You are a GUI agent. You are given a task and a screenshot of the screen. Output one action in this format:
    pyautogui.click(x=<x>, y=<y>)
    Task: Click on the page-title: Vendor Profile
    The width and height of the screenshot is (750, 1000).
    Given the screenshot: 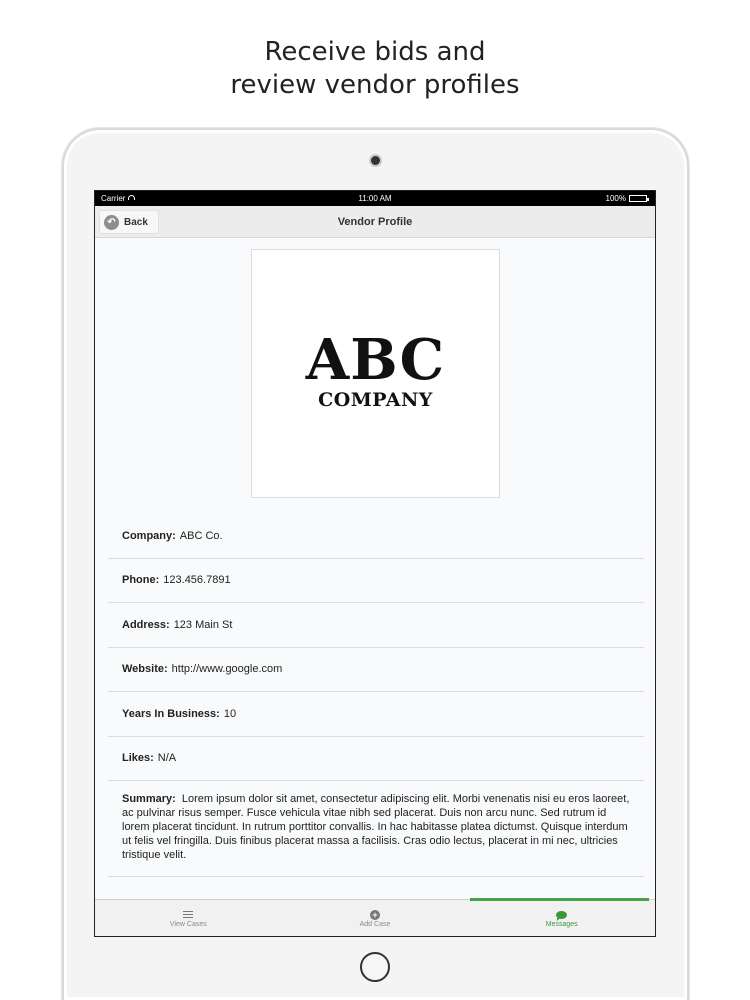 What is the action you would take?
    pyautogui.click(x=375, y=222)
    